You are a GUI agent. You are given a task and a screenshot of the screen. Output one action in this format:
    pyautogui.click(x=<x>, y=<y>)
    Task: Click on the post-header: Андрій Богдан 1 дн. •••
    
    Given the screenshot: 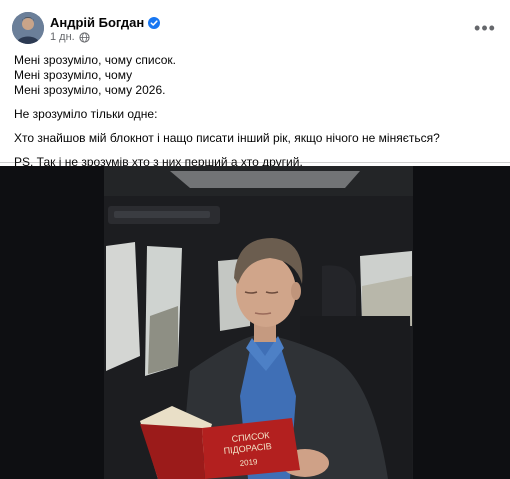 What is the action you would take?
    pyautogui.click(x=256, y=29)
    